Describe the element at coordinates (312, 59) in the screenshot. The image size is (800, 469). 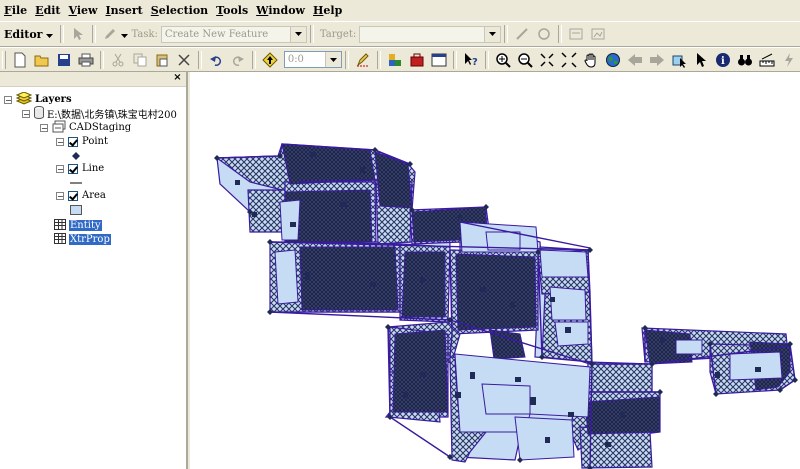
I see `map-scale-dropdown: 0:0` at that location.